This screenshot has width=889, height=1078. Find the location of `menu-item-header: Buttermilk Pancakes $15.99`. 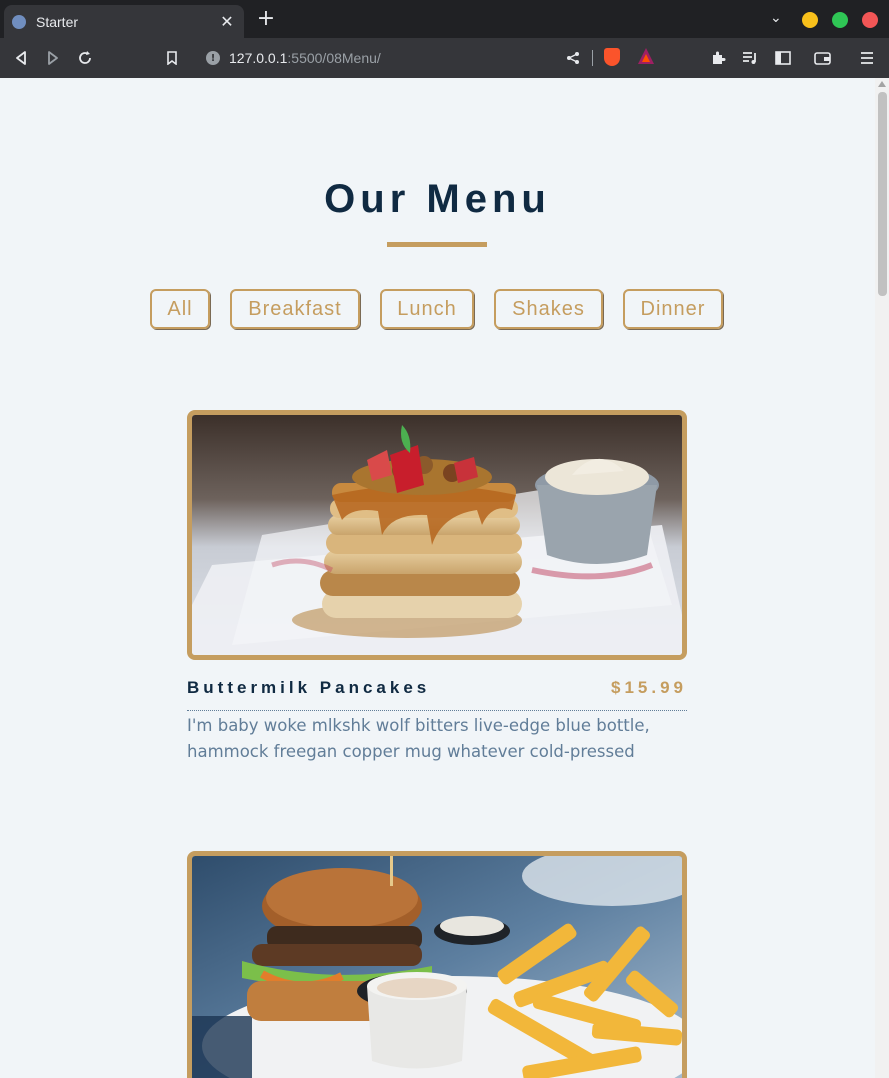

menu-item-header: Buttermilk Pancakes $15.99 is located at coordinates (437, 694).